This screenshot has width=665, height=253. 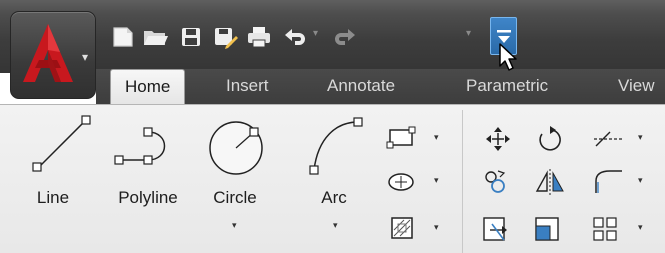 I want to click on redo-icon, so click(x=345, y=37).